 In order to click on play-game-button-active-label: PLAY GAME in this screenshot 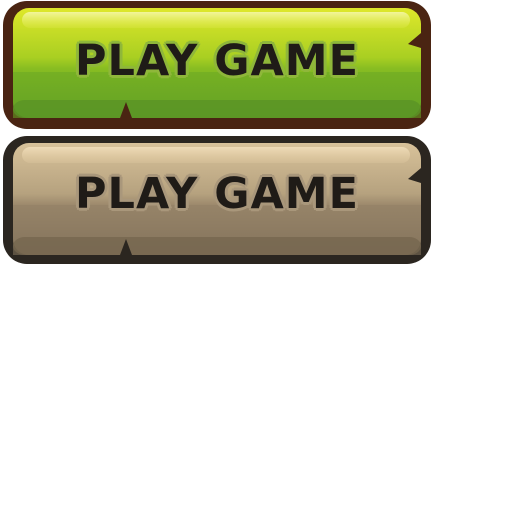, I will do `click(217, 61)`.